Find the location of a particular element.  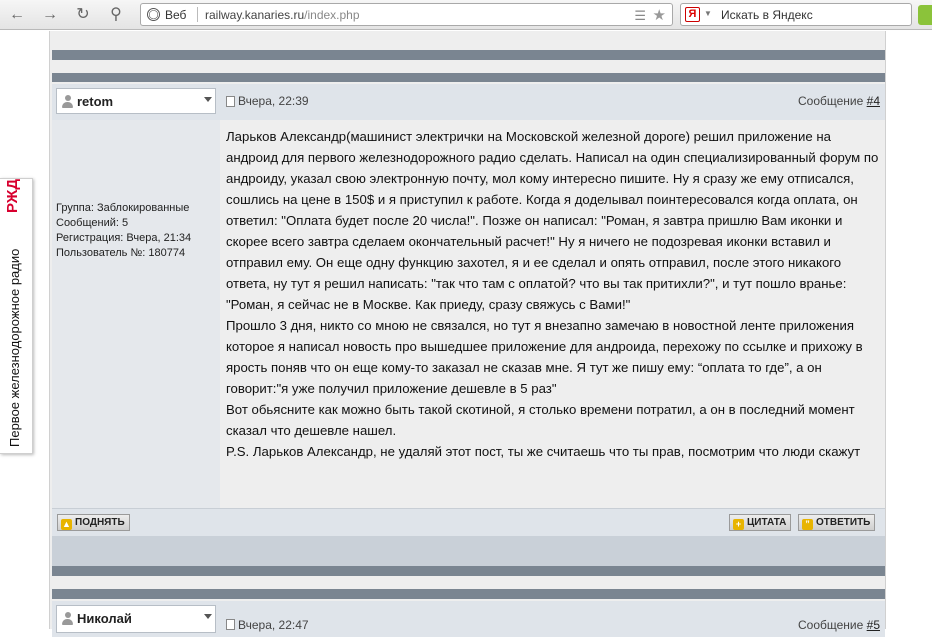

user-number: Пользователь №: 180774 is located at coordinates (121, 253).